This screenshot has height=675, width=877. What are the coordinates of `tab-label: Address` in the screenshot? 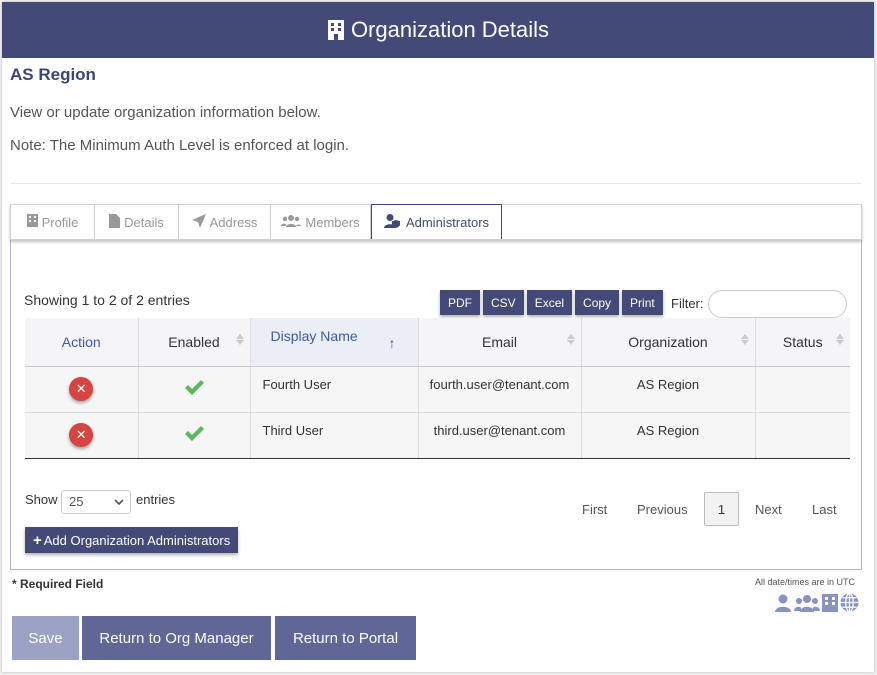 It's located at (233, 222).